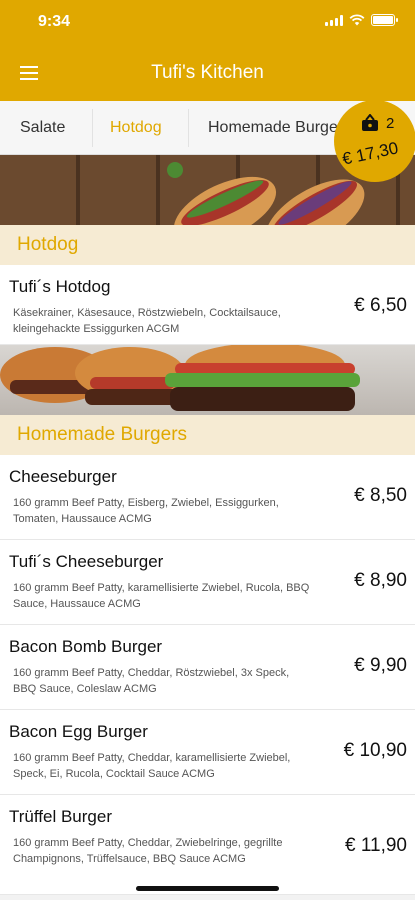 This screenshot has width=415, height=900. I want to click on cart-count-group: 2, so click(377, 123).